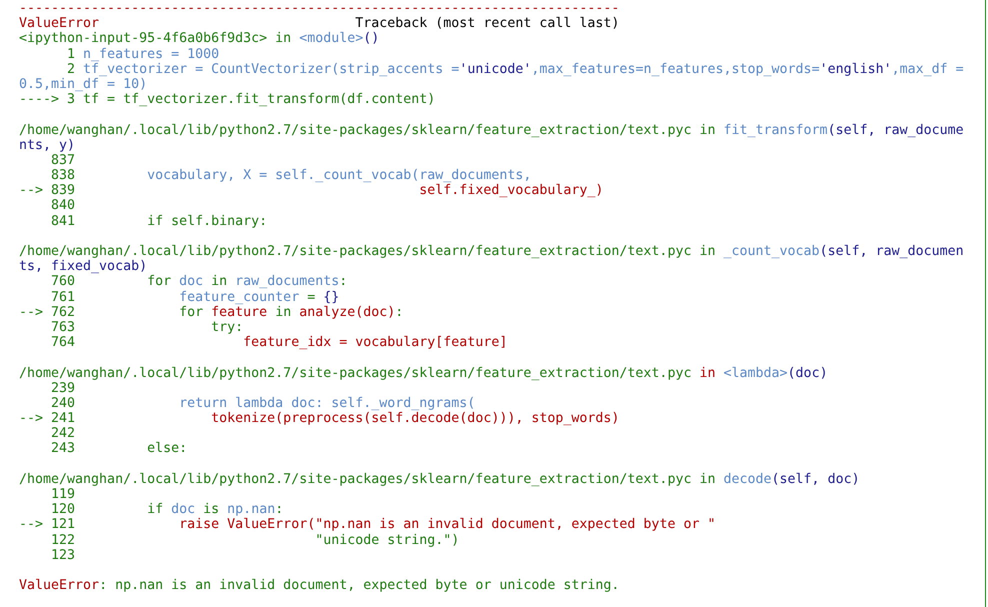 This screenshot has height=607, width=988. I want to click on traceback-line: nts, y), so click(47, 145).